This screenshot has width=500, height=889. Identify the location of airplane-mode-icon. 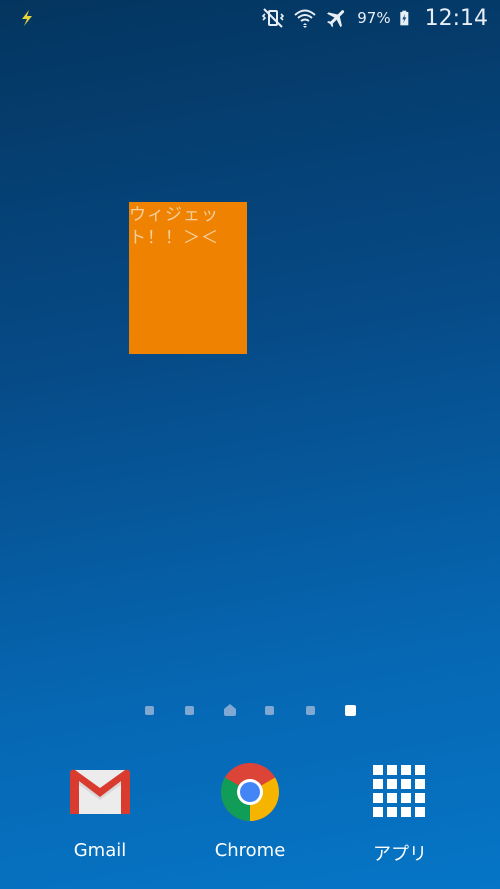
(336, 19).